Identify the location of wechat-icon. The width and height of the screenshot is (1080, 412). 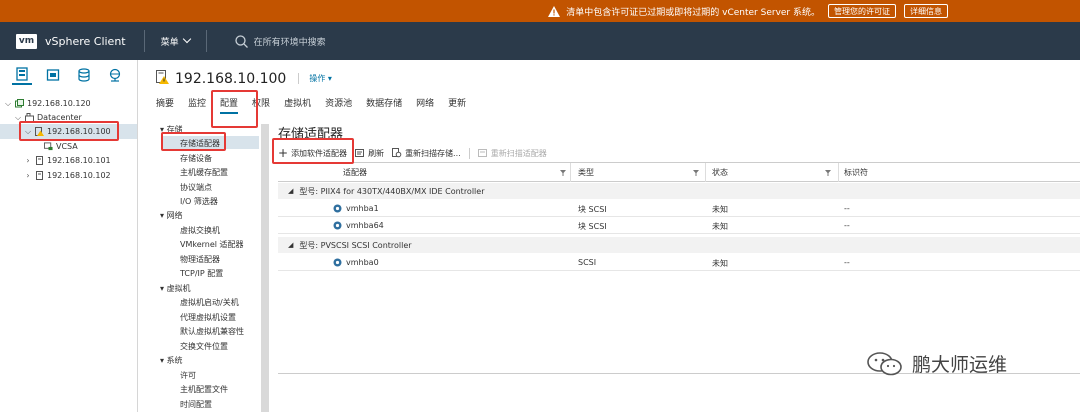
(884, 363).